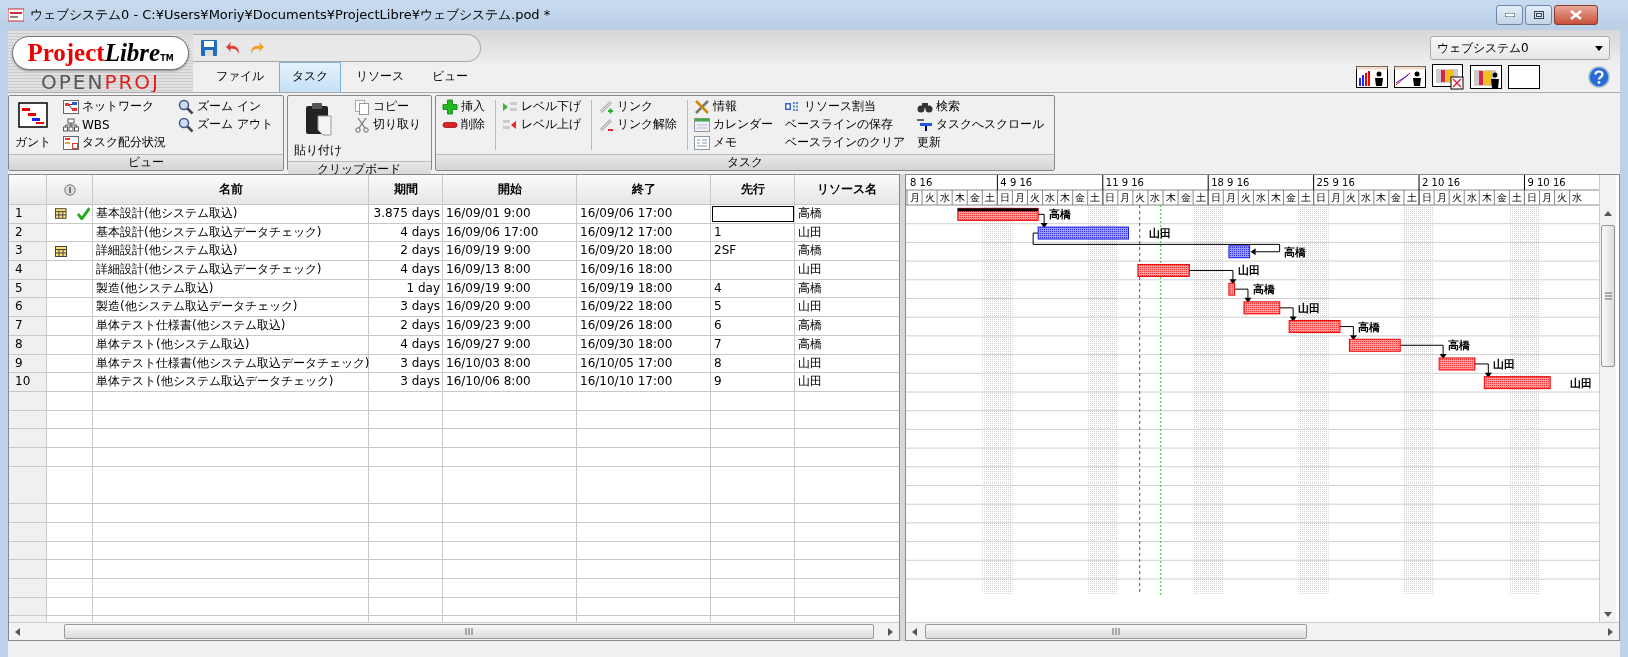 The width and height of the screenshot is (1628, 657). What do you see at coordinates (541, 106) in the screenshot?
I see `ribbon-button: レベル下げ` at bounding box center [541, 106].